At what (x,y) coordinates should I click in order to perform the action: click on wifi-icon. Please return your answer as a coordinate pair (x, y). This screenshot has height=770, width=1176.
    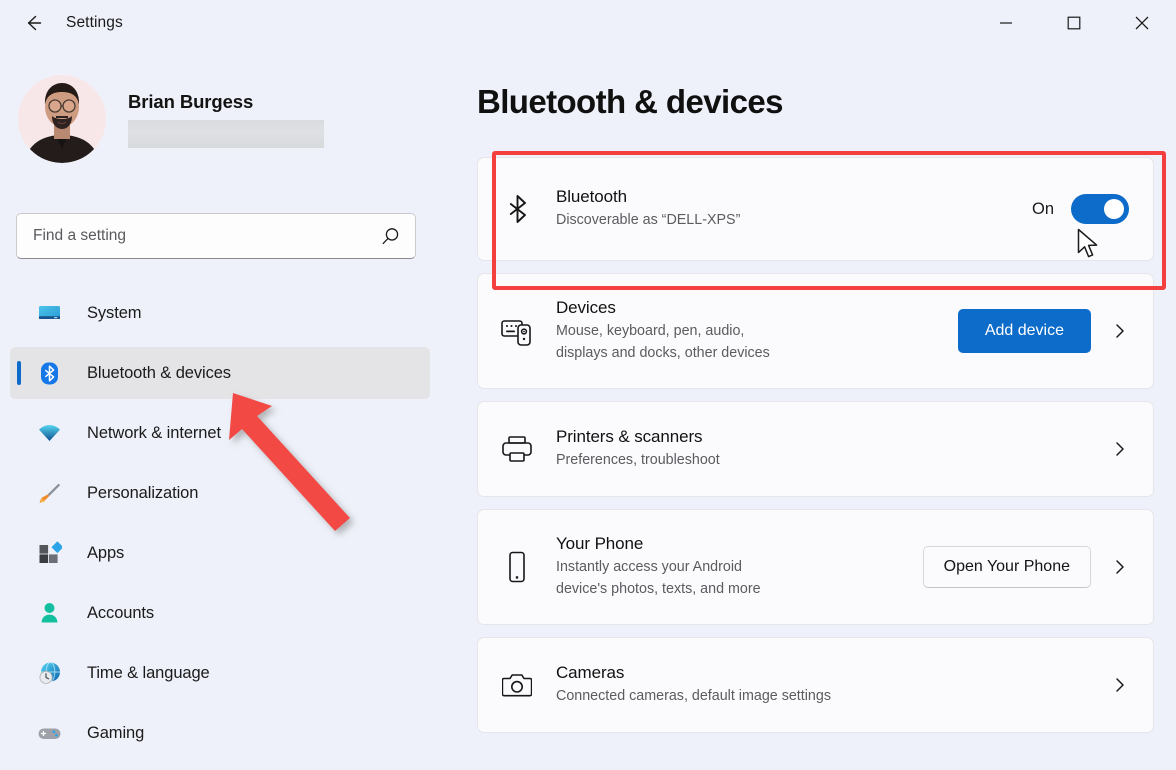
    Looking at the image, I should click on (49, 433).